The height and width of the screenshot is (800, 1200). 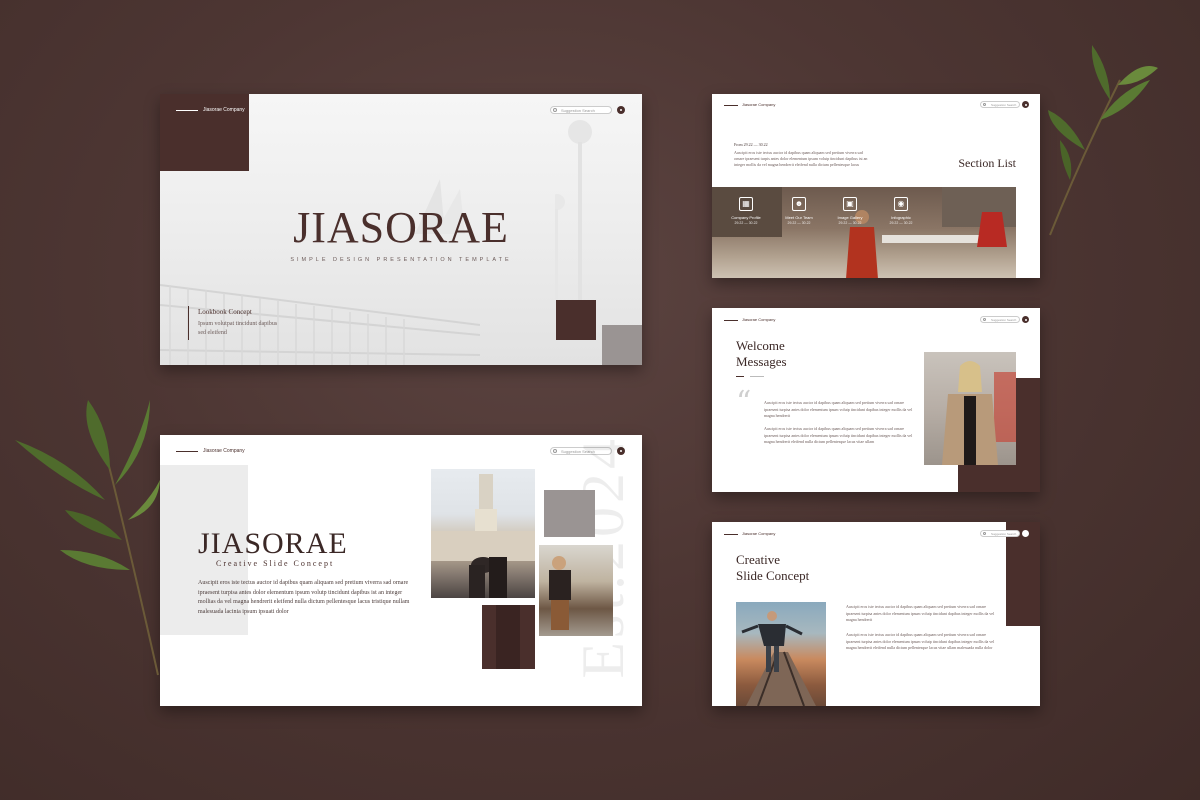 I want to click on section-item-label: Company Profile, so click(x=746, y=217).